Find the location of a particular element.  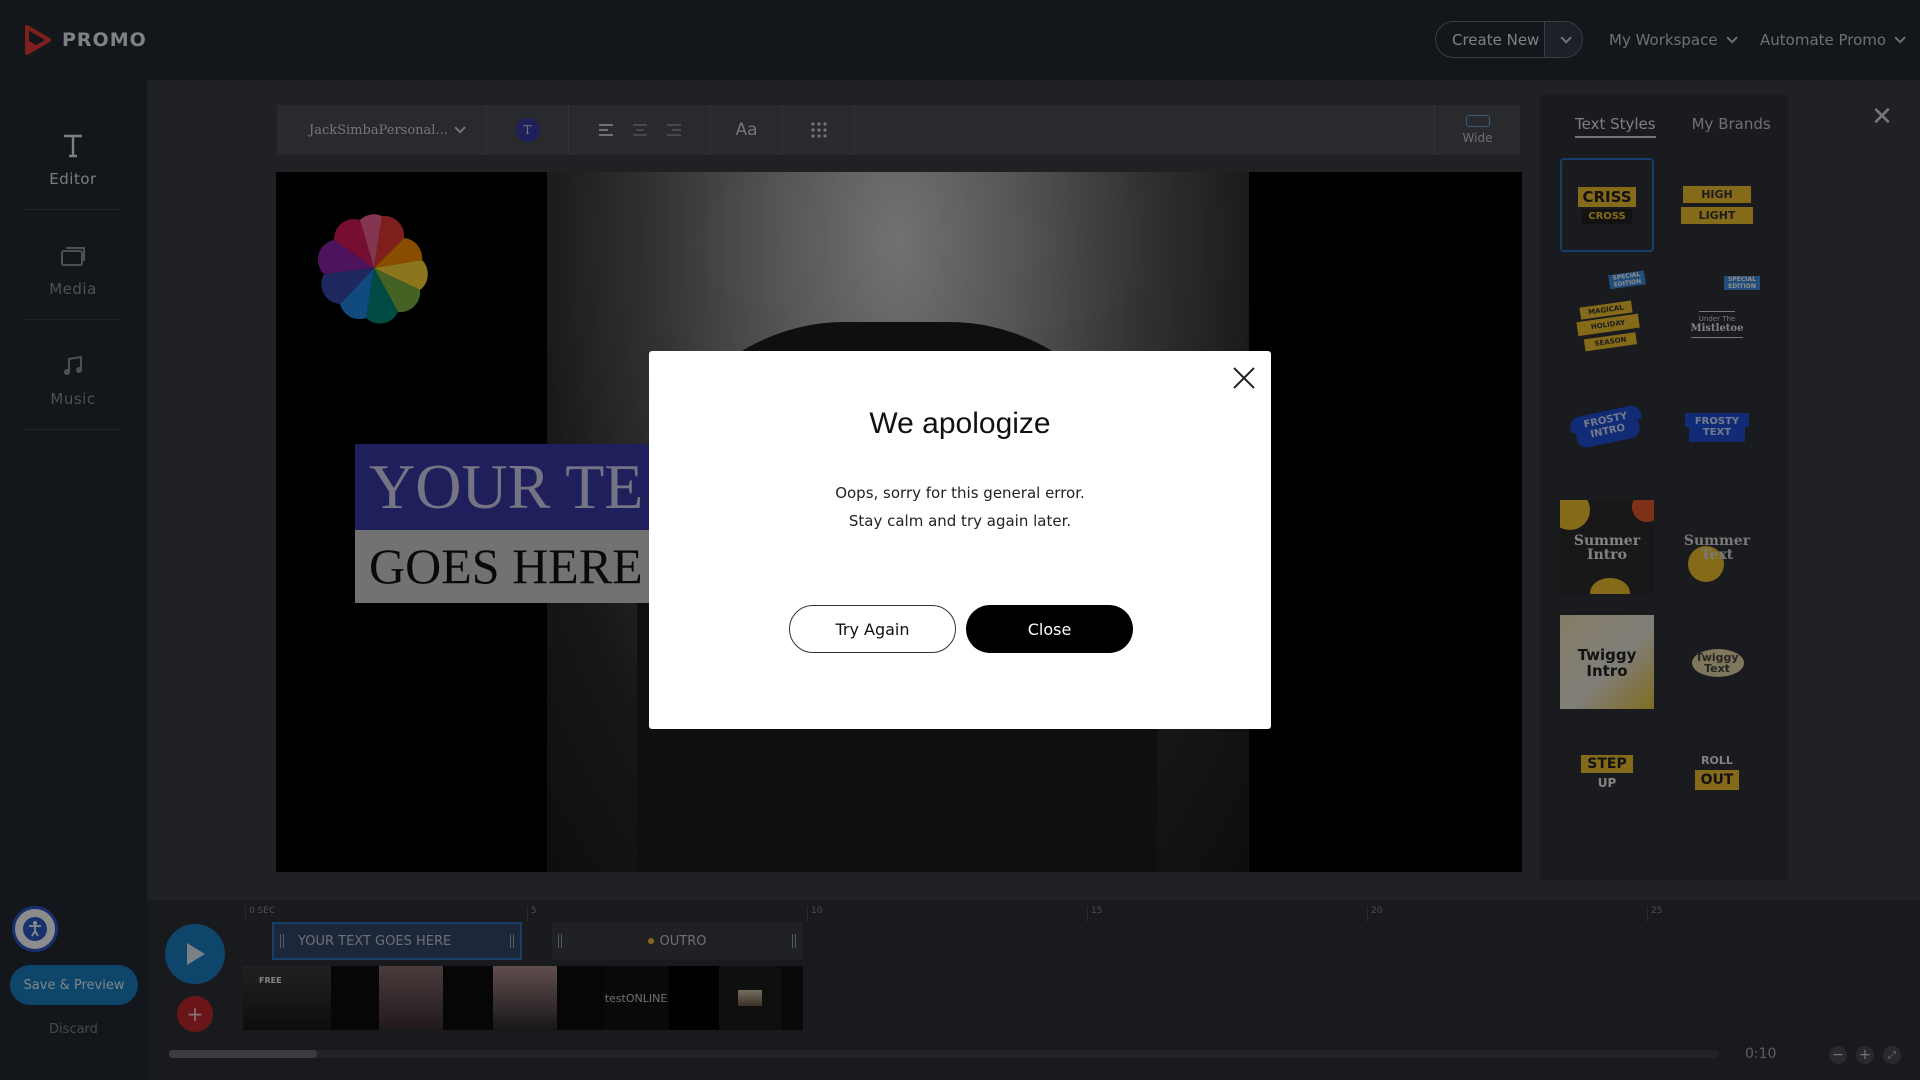

dialog-actions: Try Again Close is located at coordinates (961, 629).